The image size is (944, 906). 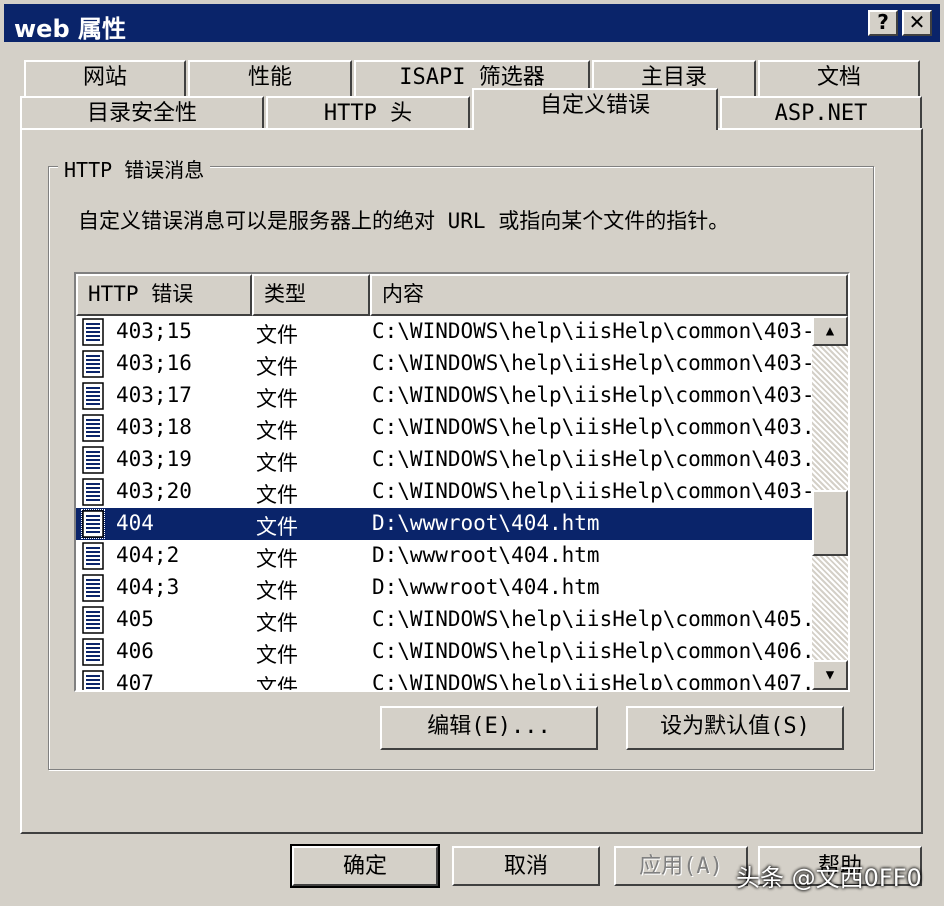 What do you see at coordinates (365, 866) in the screenshot?
I see `ok-button: 确定` at bounding box center [365, 866].